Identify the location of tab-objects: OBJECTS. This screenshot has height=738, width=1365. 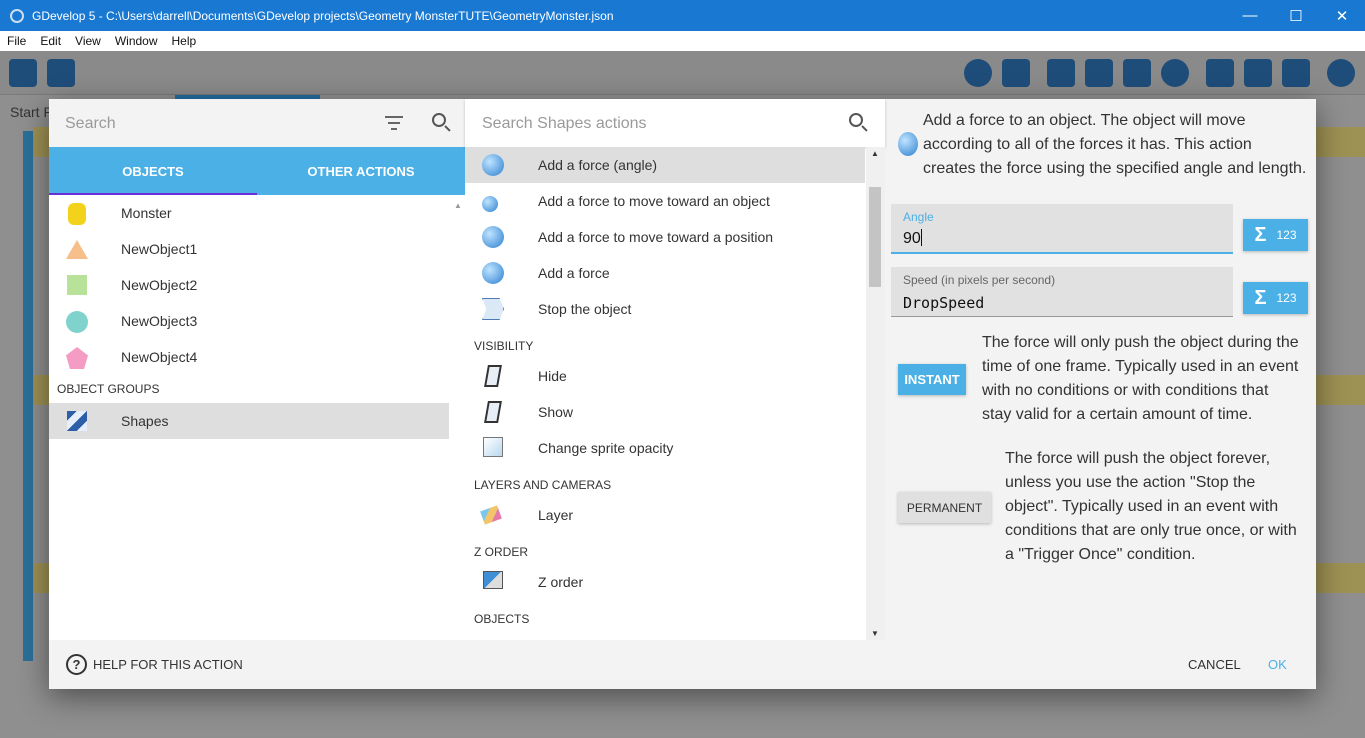
(153, 171).